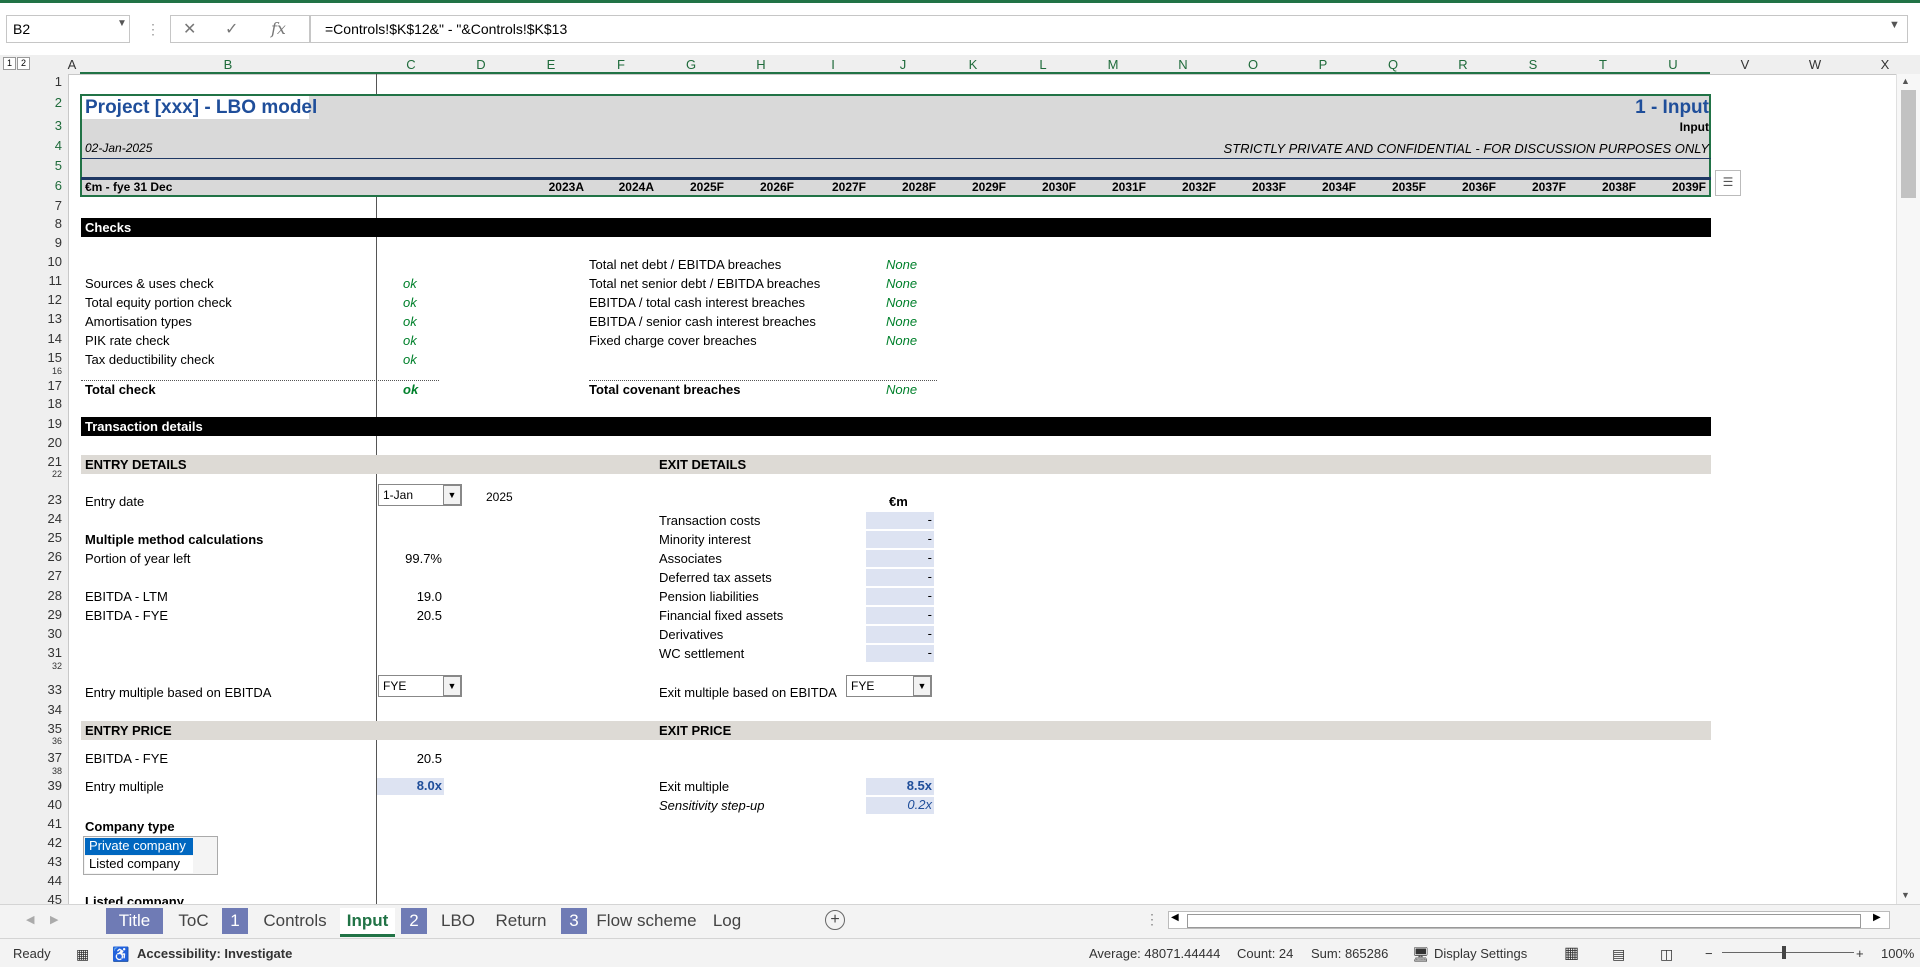 Image resolution: width=1920 pixels, height=967 pixels. I want to click on column-header: F, so click(621, 64).